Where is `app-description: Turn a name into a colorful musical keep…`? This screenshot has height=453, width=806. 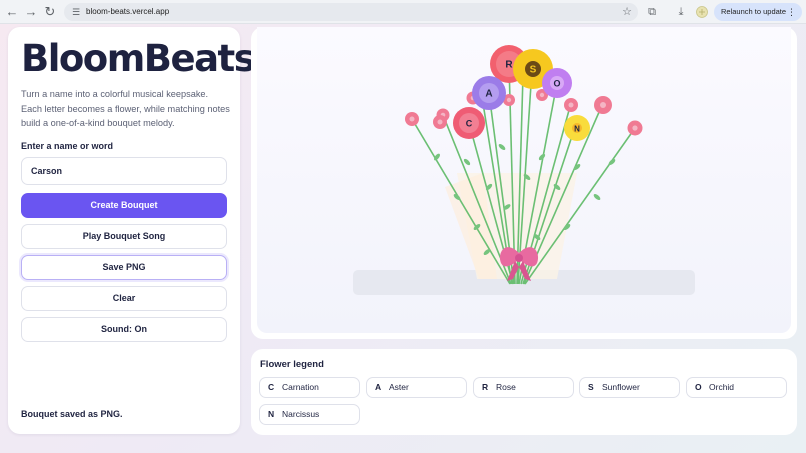 app-description: Turn a name into a colorful musical keep… is located at coordinates (125, 108).